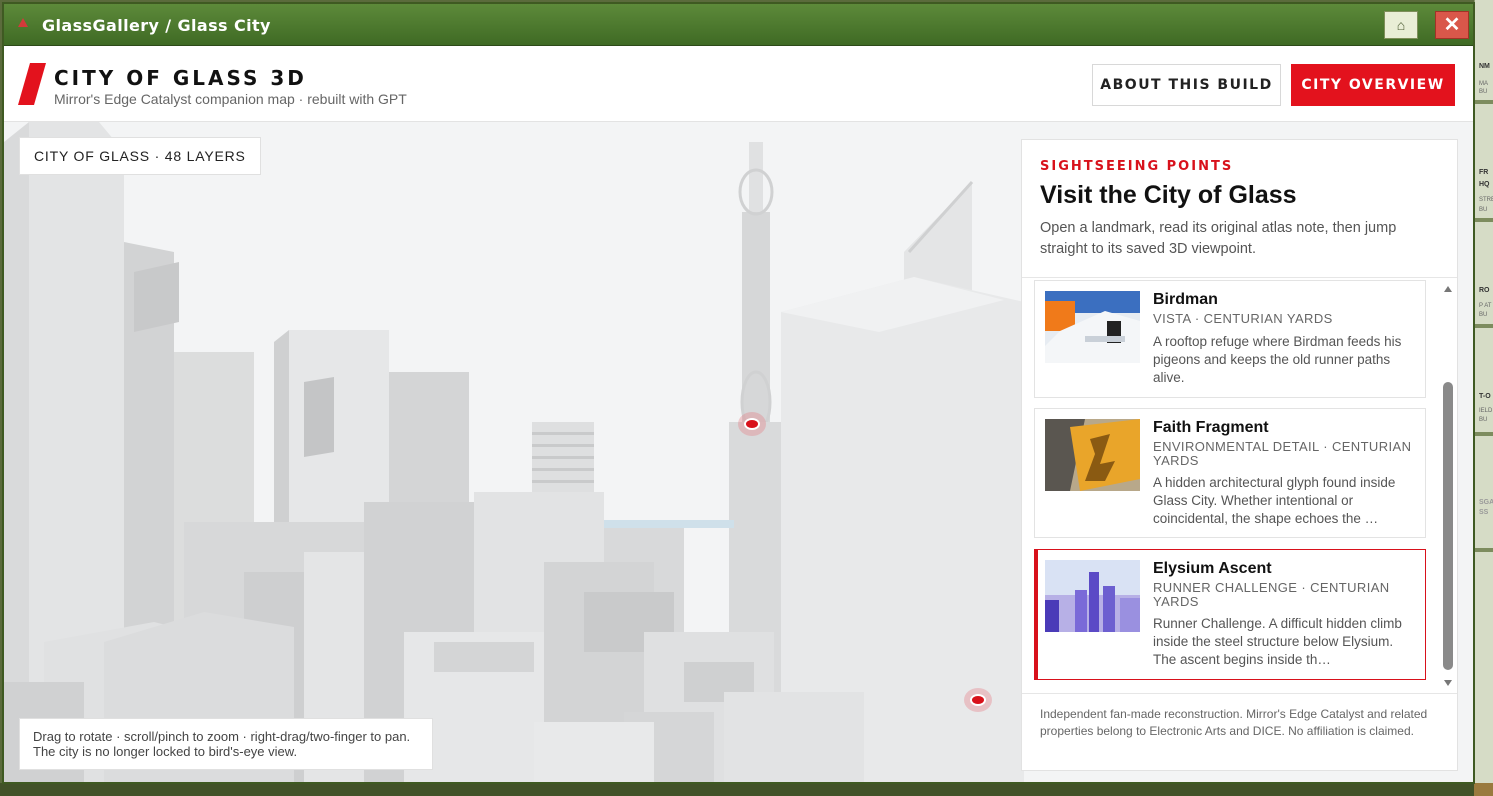 This screenshot has width=1493, height=796. Describe the element at coordinates (1483, 789) in the screenshot. I see `bg-tile` at that location.